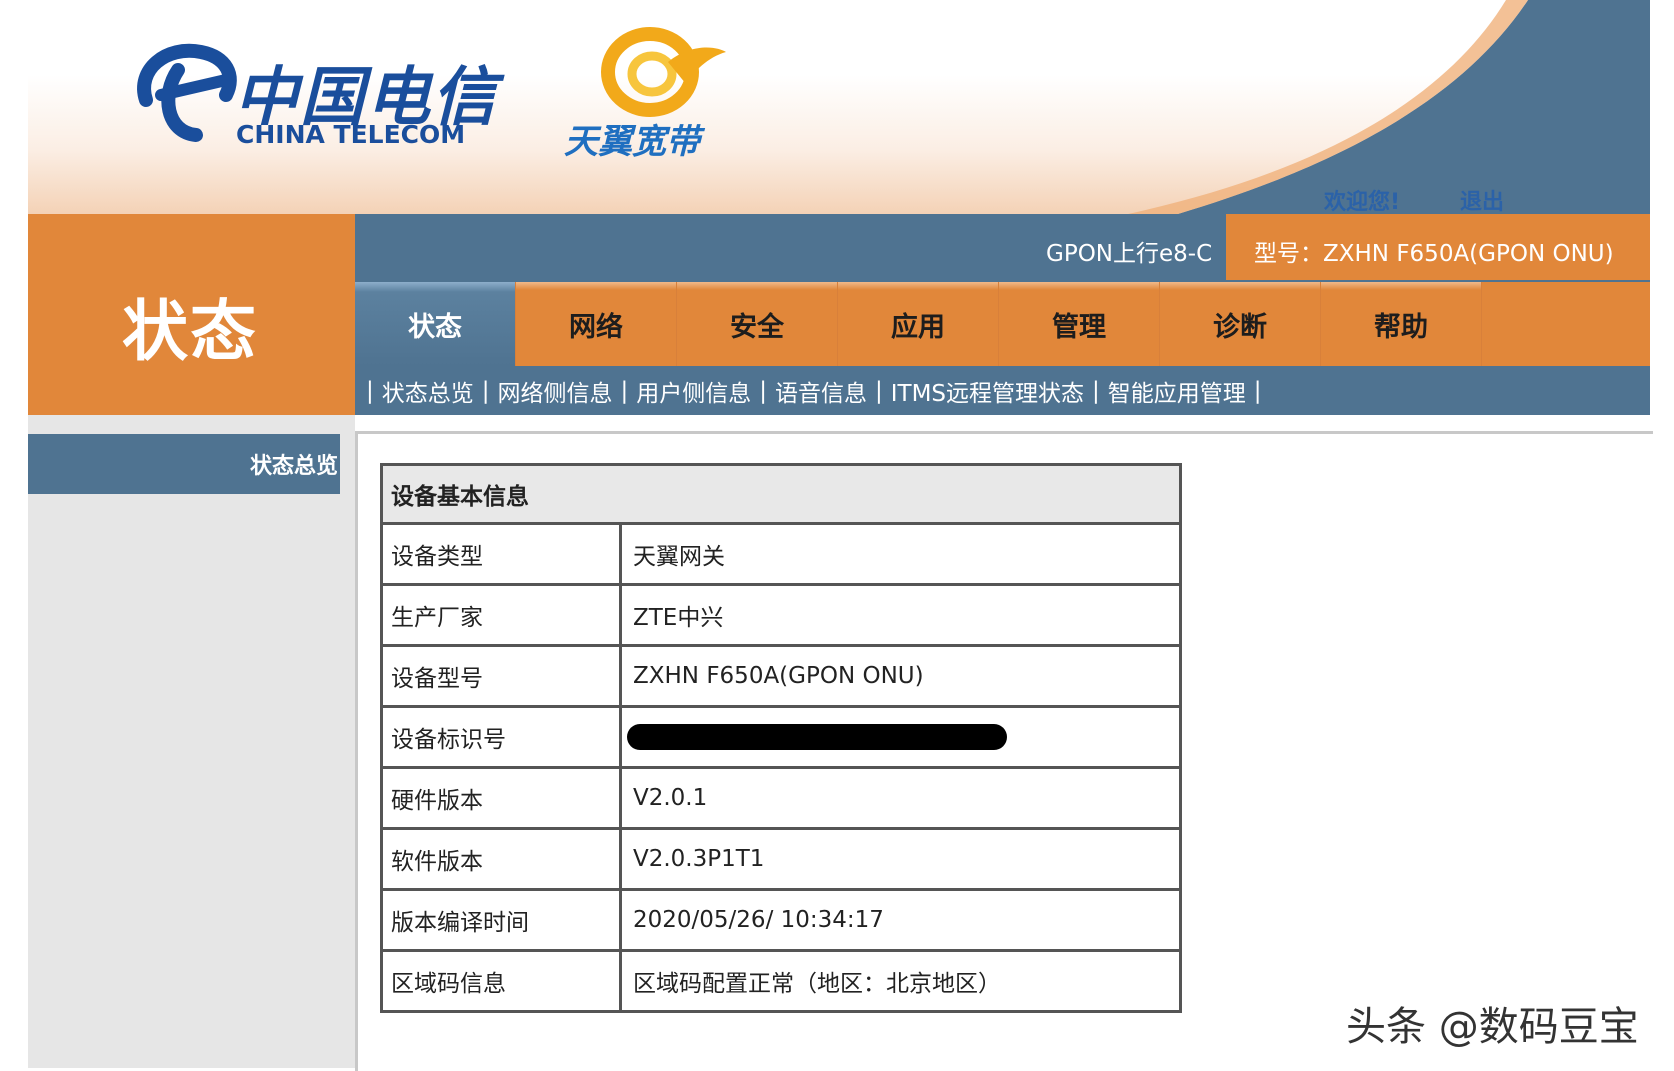 This screenshot has height=1071, width=1674. I want to click on row-value: ZTE中兴, so click(900, 615).